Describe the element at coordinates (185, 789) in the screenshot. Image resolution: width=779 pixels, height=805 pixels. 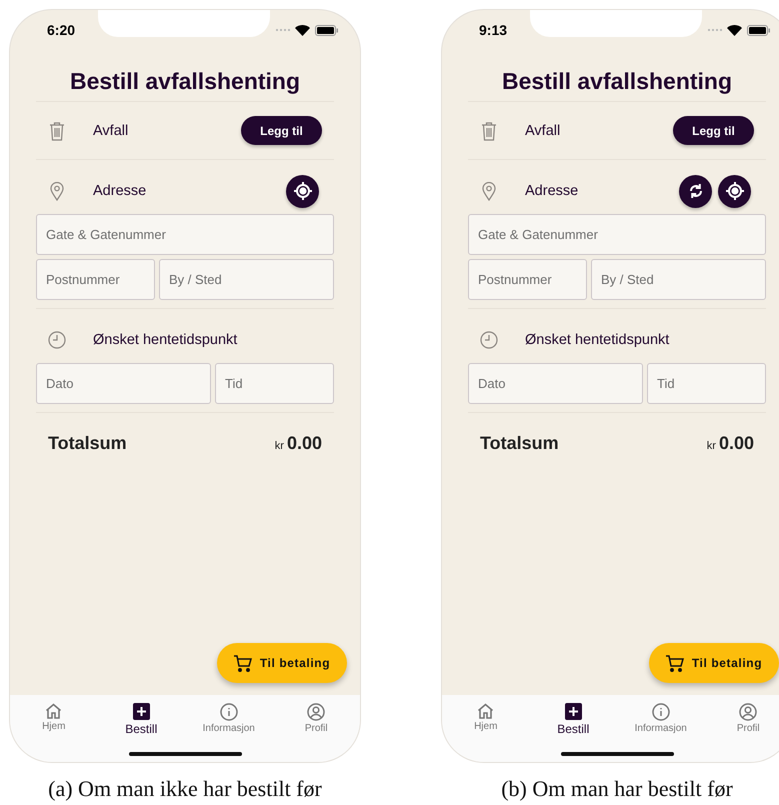
I see `figure-caption: (a) Om man ikke har bestilt før` at that location.